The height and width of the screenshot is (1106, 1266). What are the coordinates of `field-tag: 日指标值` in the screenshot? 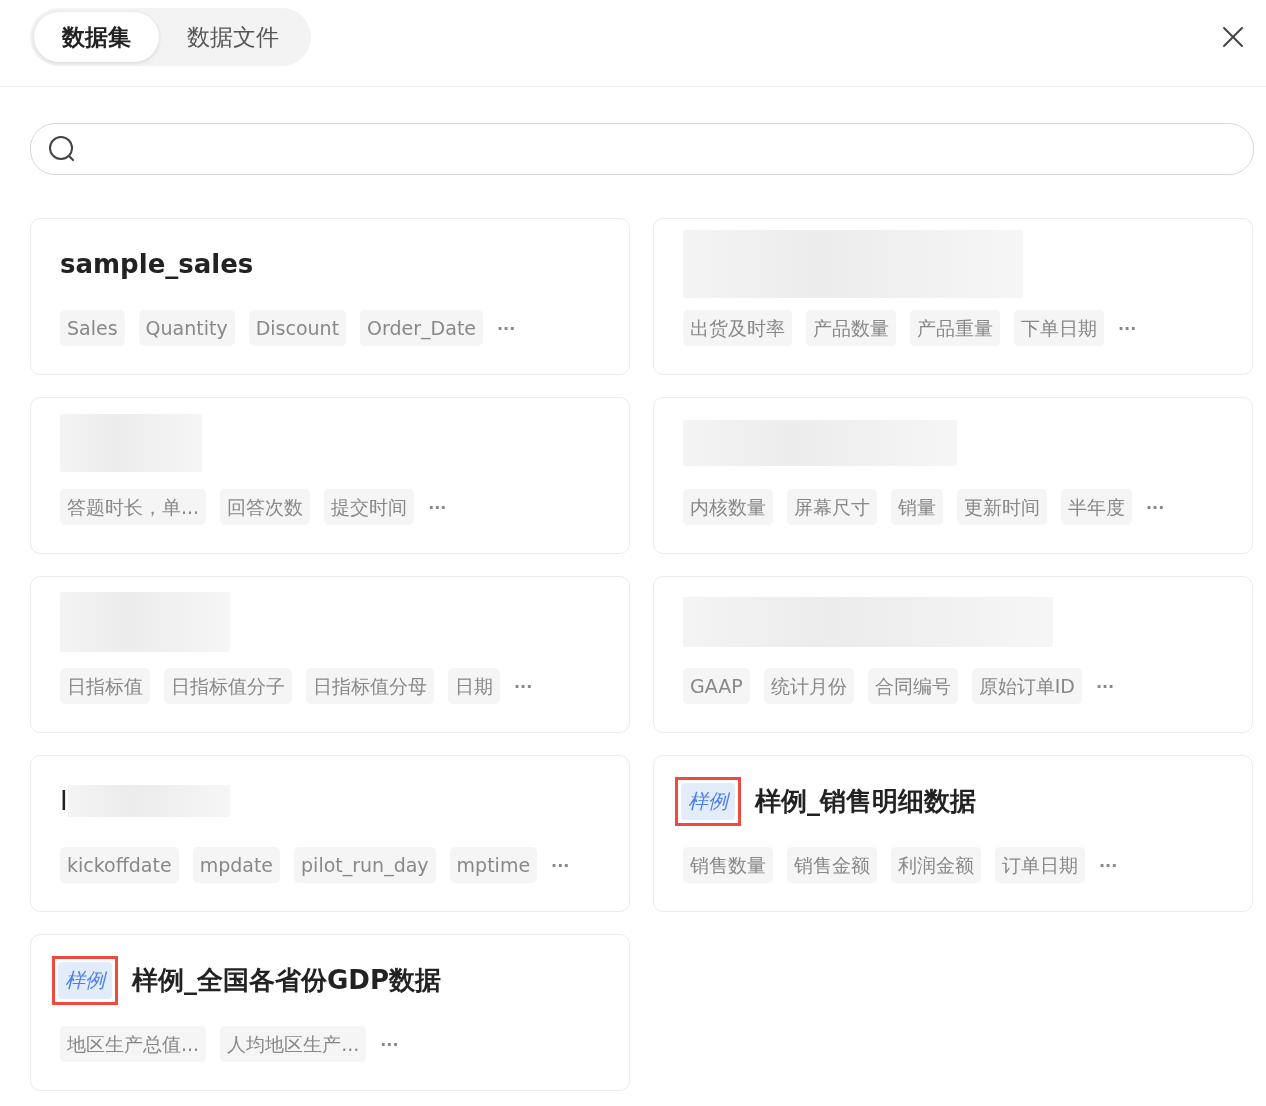 It's located at (105, 686).